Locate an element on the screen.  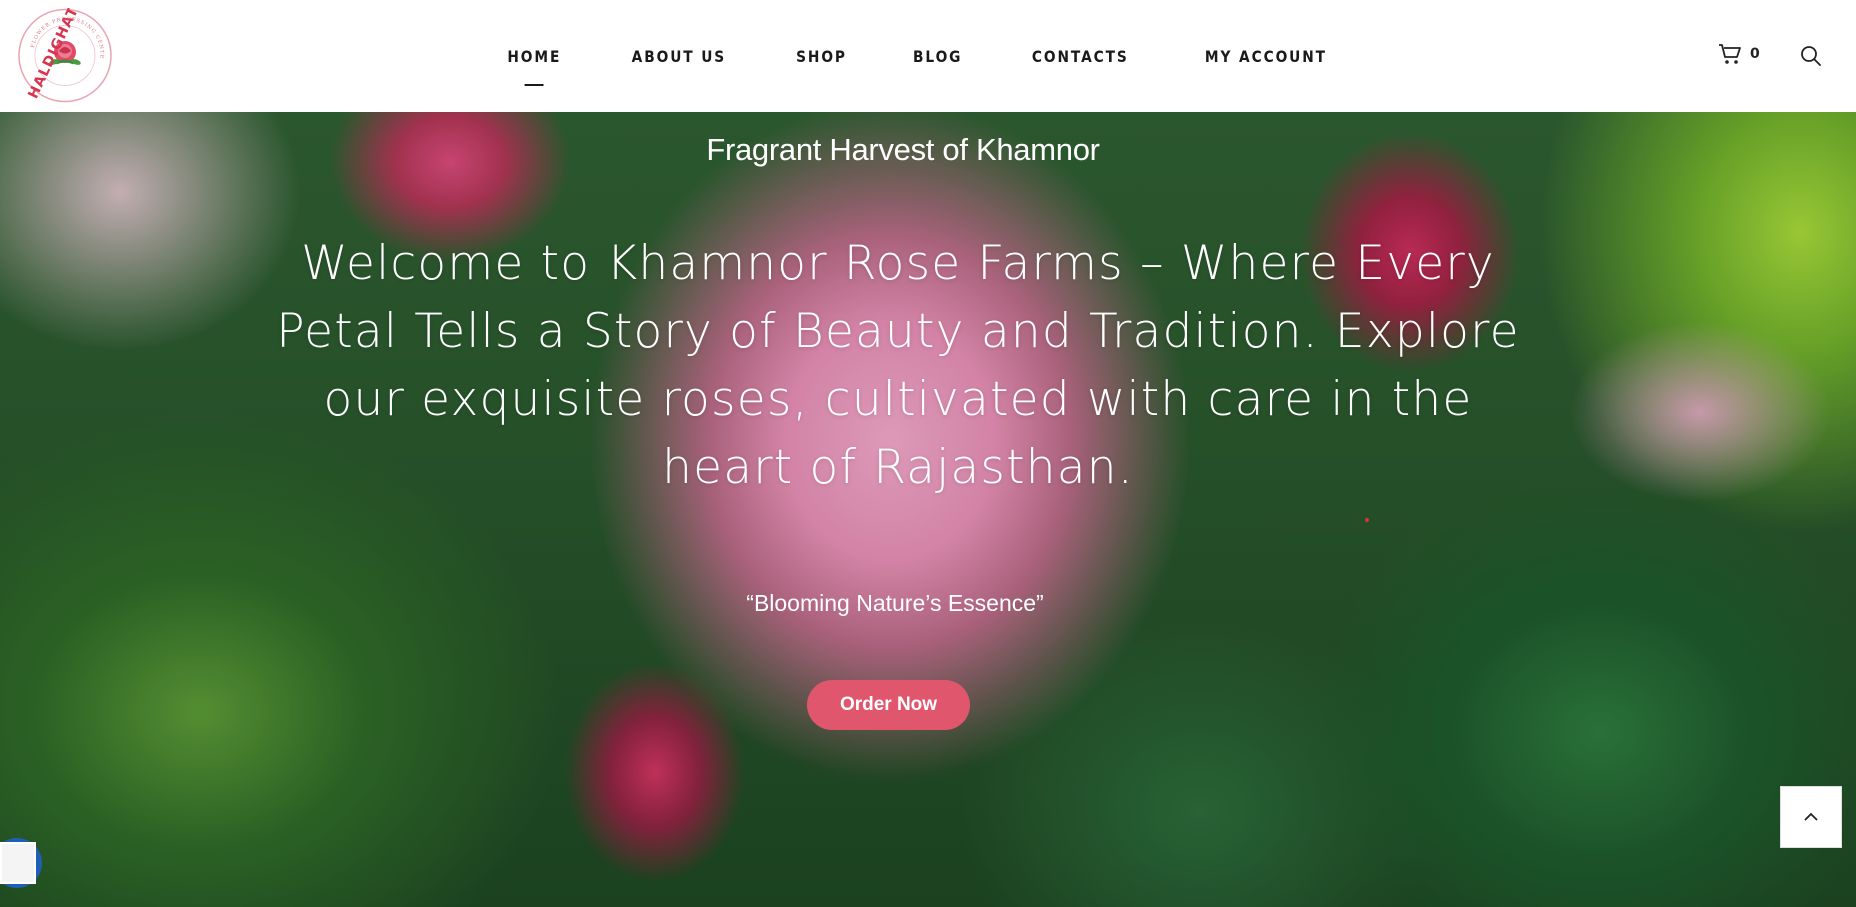
search-button is located at coordinates (1812, 57).